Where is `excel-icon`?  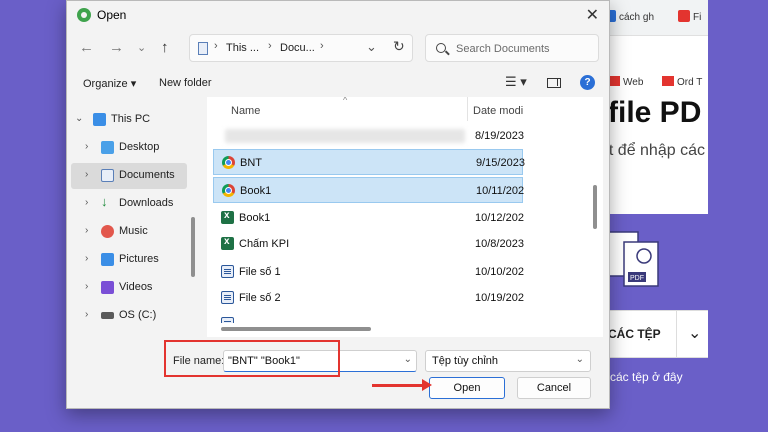 excel-icon is located at coordinates (227, 243).